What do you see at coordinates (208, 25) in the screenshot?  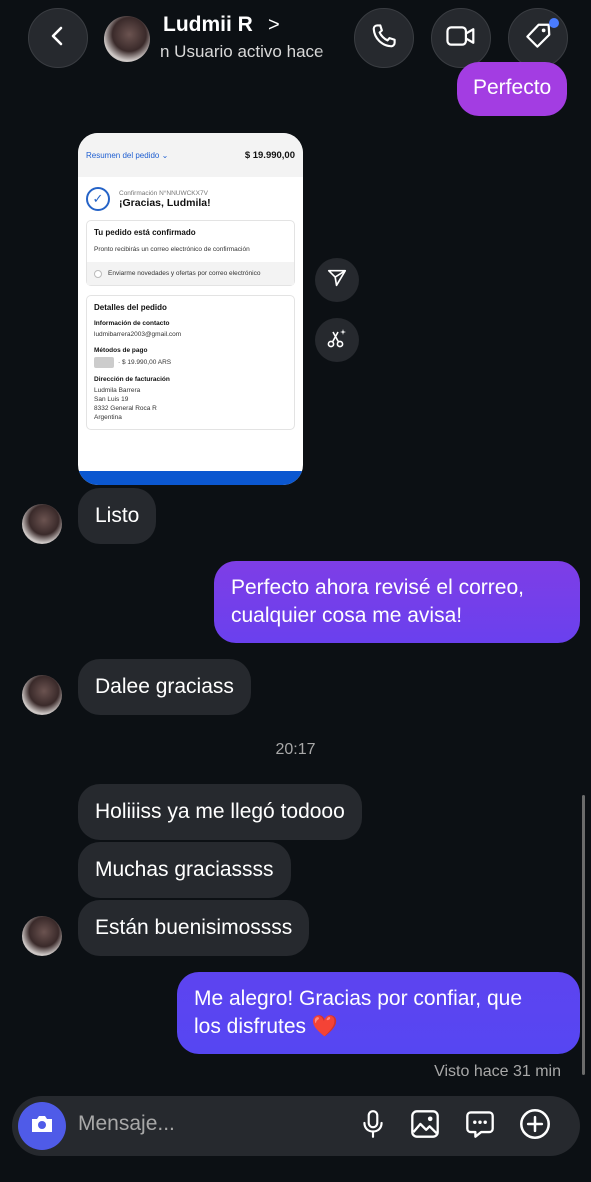 I see `contact-name: Ludmii R` at bounding box center [208, 25].